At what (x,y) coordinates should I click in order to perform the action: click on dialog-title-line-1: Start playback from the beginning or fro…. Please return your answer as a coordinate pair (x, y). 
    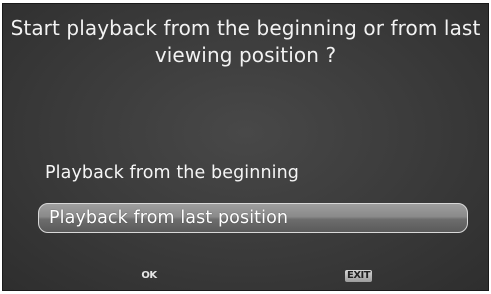
    Looking at the image, I should click on (245, 28).